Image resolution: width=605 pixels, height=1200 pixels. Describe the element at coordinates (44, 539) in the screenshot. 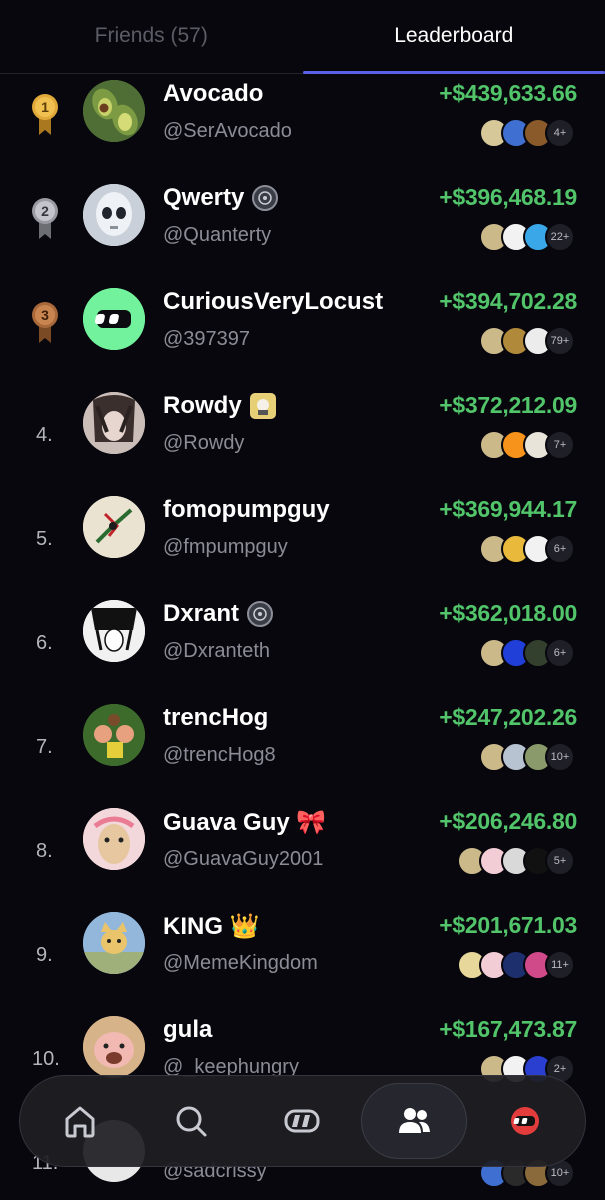

I see `rank-number: 5.` at that location.